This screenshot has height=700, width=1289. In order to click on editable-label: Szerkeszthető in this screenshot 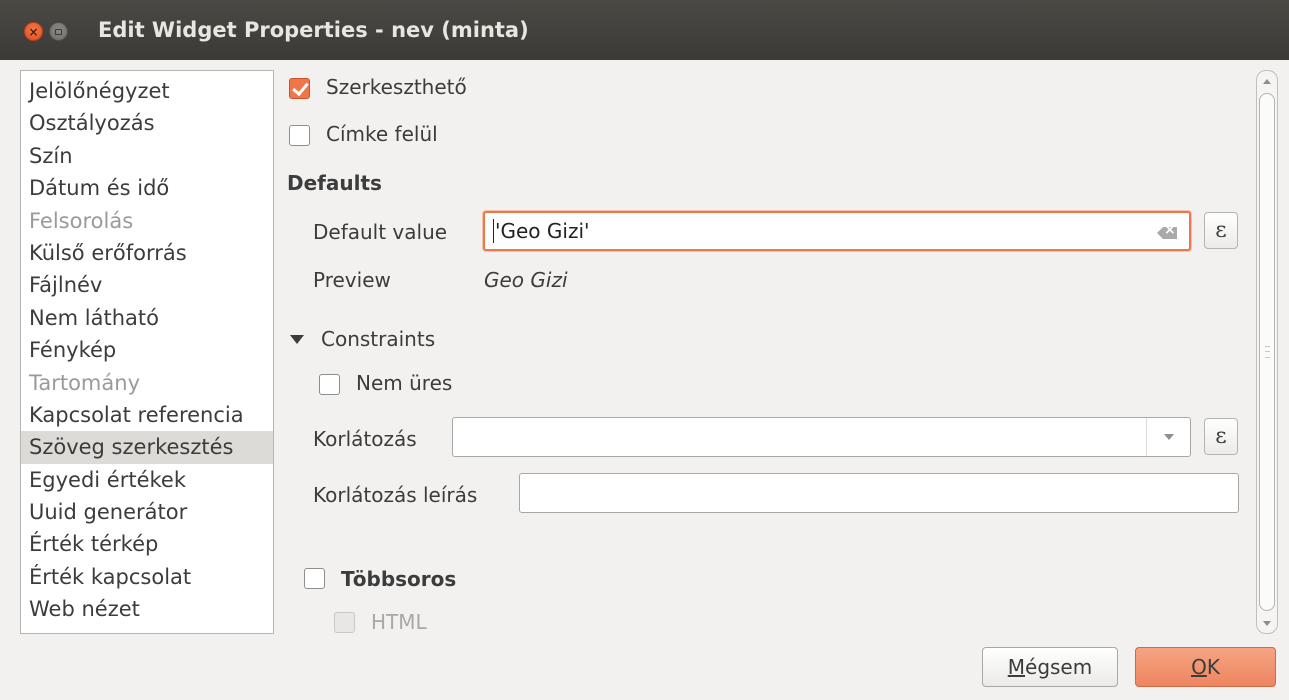, I will do `click(396, 87)`.